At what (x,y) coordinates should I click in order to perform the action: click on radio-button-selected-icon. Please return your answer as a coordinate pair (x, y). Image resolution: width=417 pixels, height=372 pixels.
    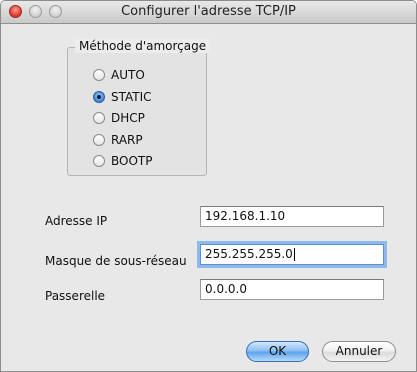
    Looking at the image, I should click on (99, 97).